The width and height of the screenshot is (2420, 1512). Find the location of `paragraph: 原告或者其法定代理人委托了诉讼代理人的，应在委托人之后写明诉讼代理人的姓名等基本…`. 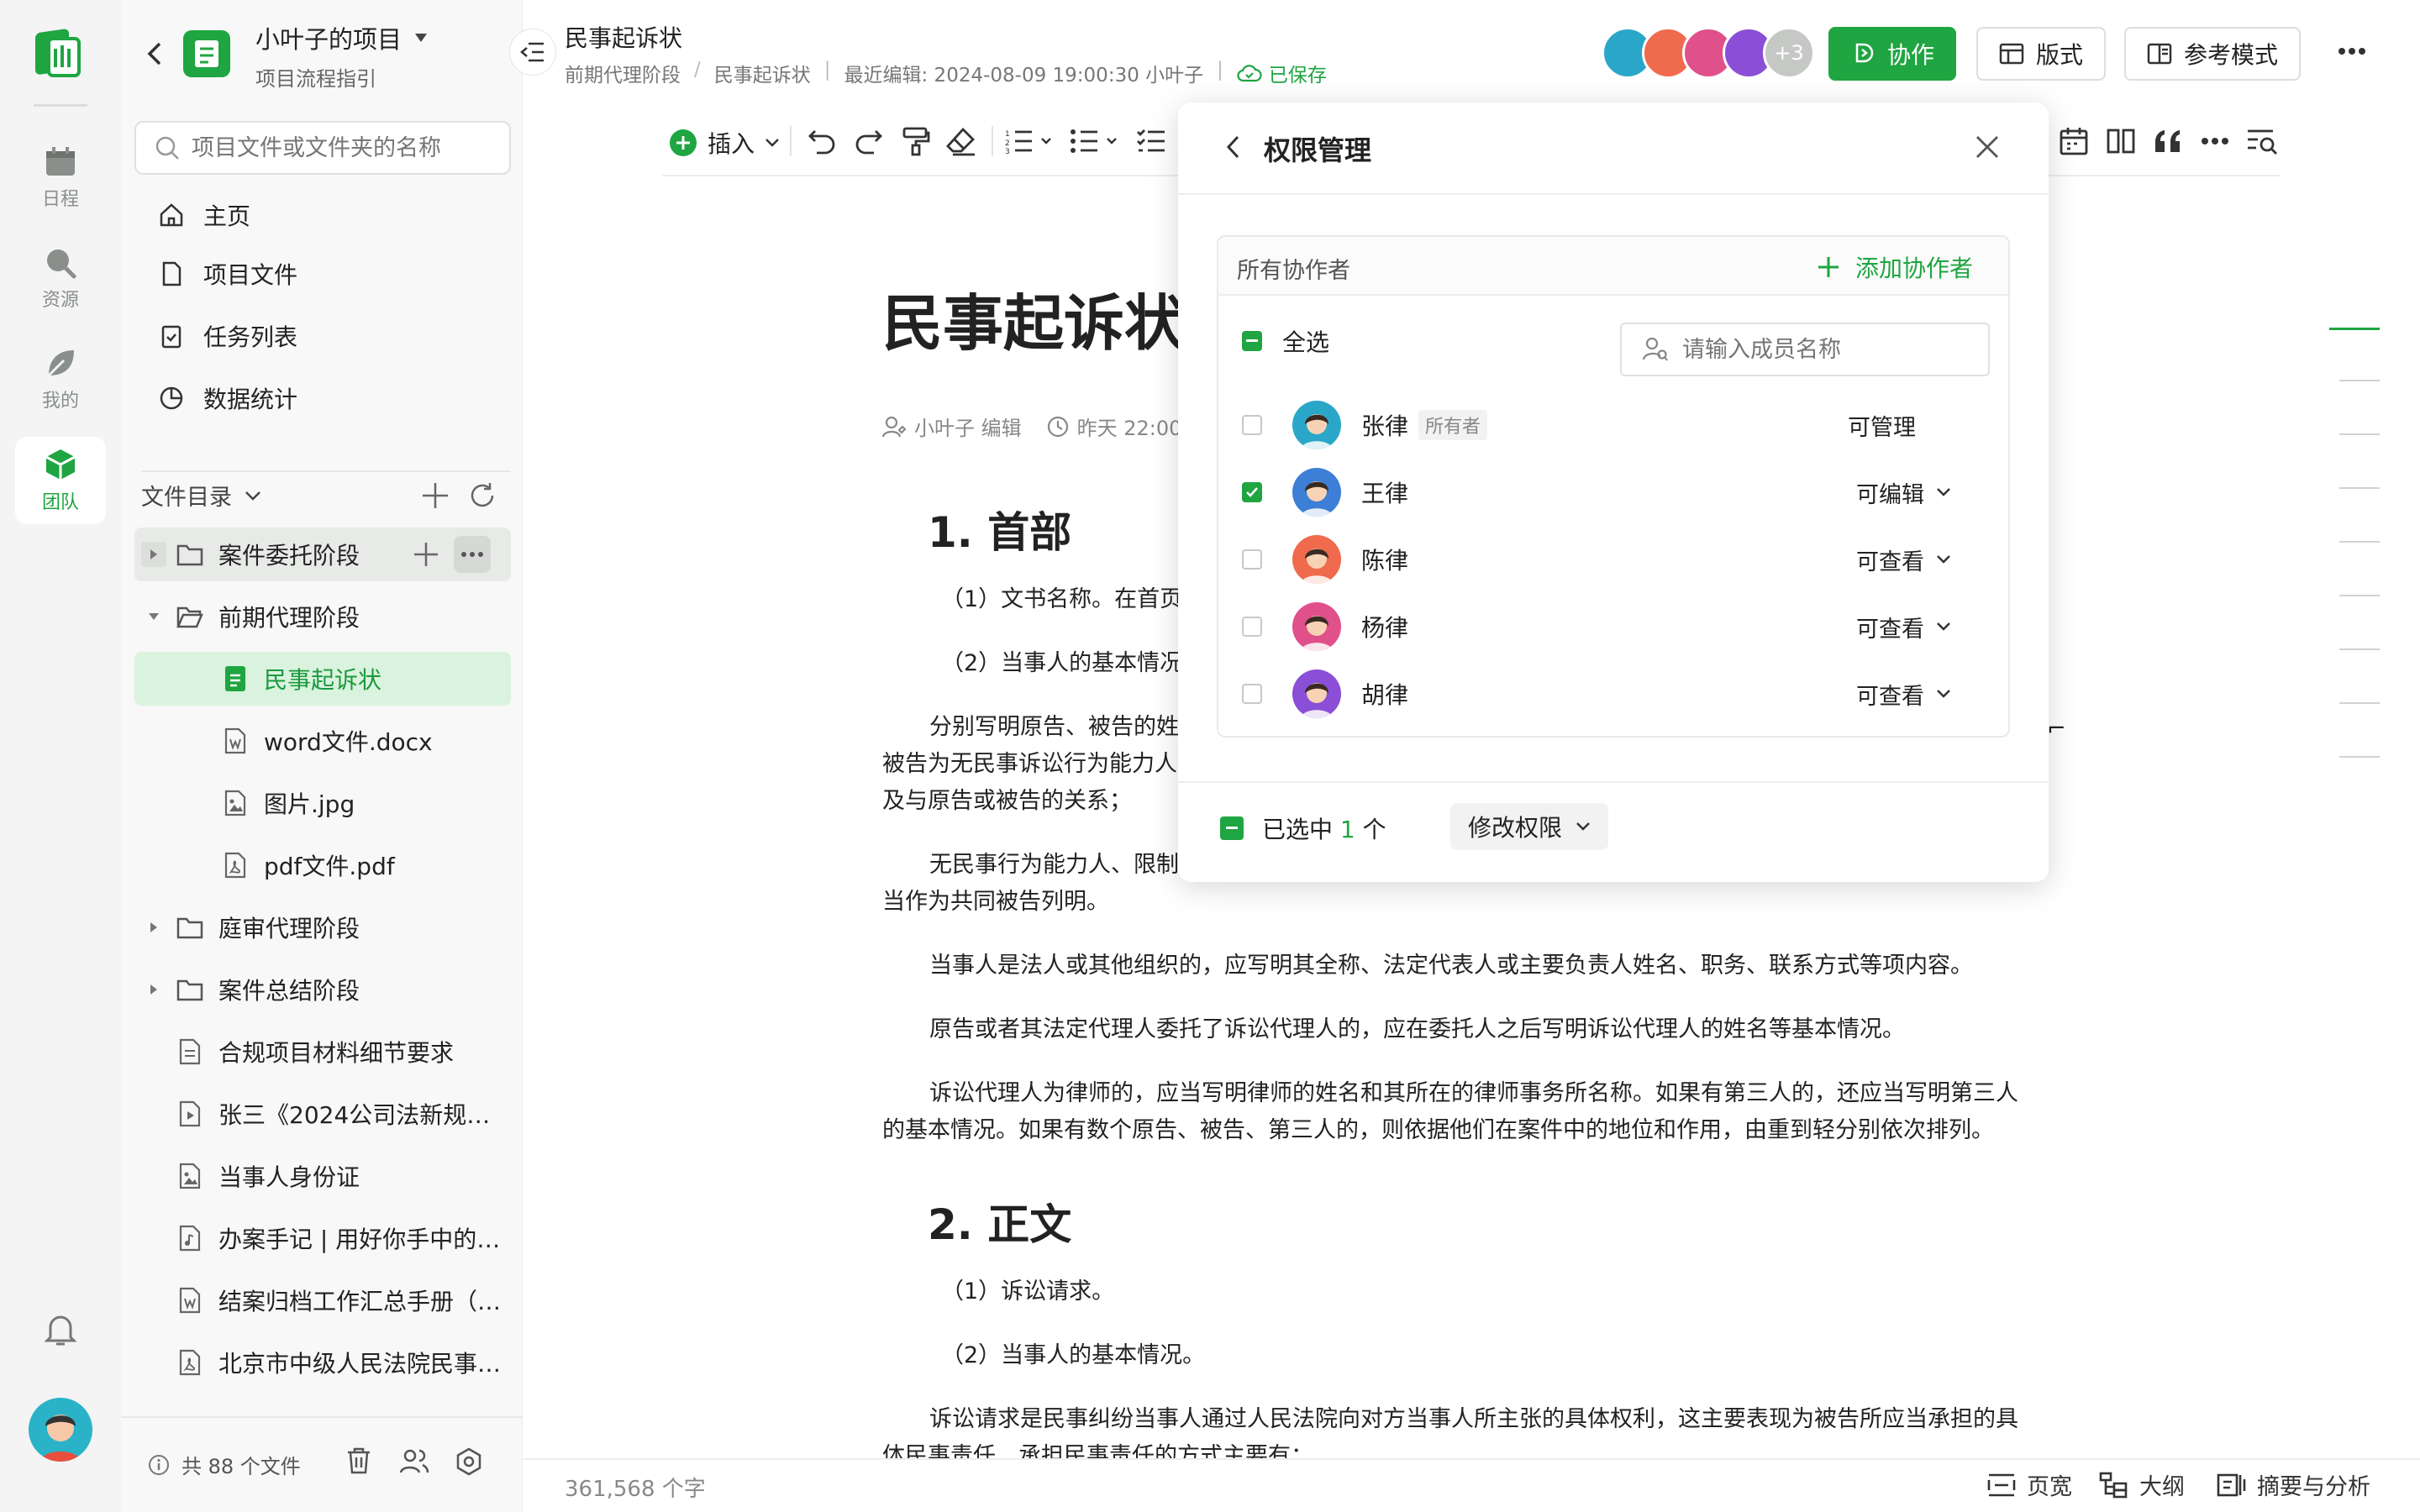

paragraph: 原告或者其法定代理人委托了诉讼代理人的，应在委托人之后写明诉讼代理人的姓名等基本… is located at coordinates (1517, 1029).